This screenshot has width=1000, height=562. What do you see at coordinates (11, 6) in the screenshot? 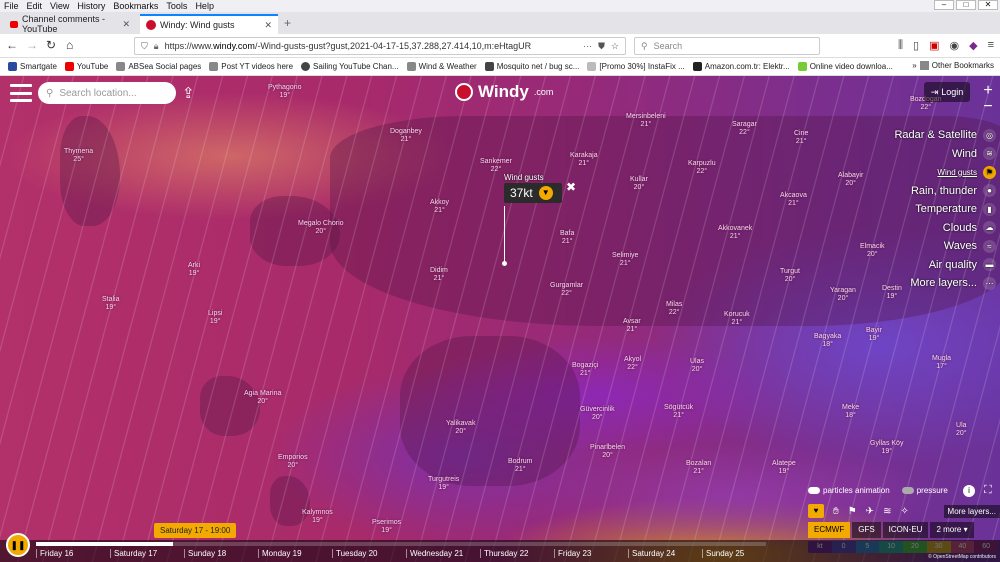
I see `menu-file: File` at bounding box center [11, 6].